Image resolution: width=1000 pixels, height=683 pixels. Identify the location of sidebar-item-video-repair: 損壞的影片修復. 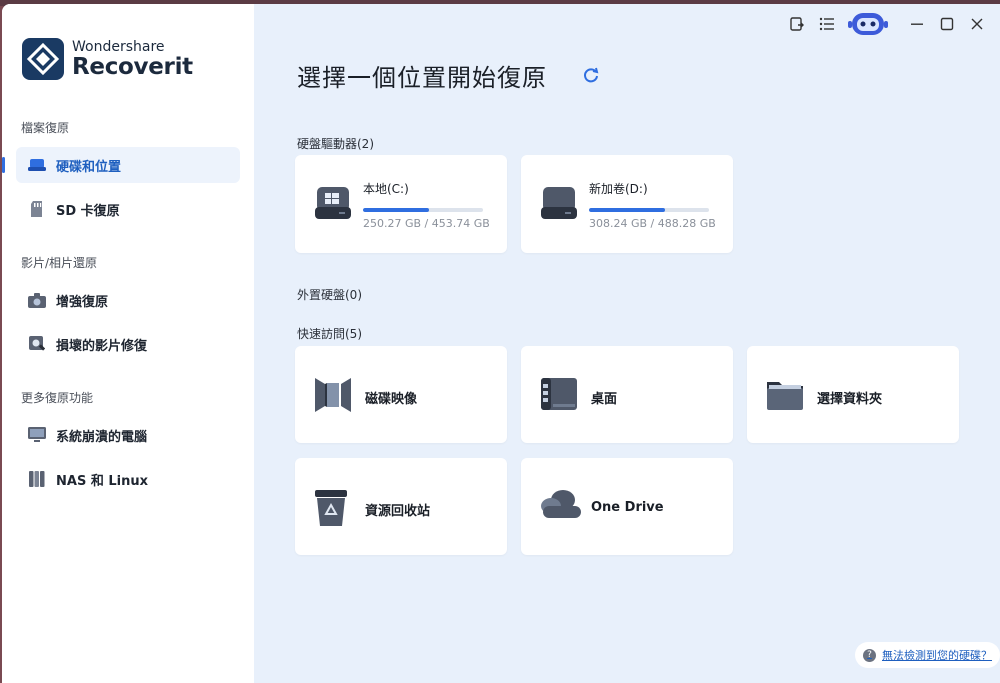
(128, 344).